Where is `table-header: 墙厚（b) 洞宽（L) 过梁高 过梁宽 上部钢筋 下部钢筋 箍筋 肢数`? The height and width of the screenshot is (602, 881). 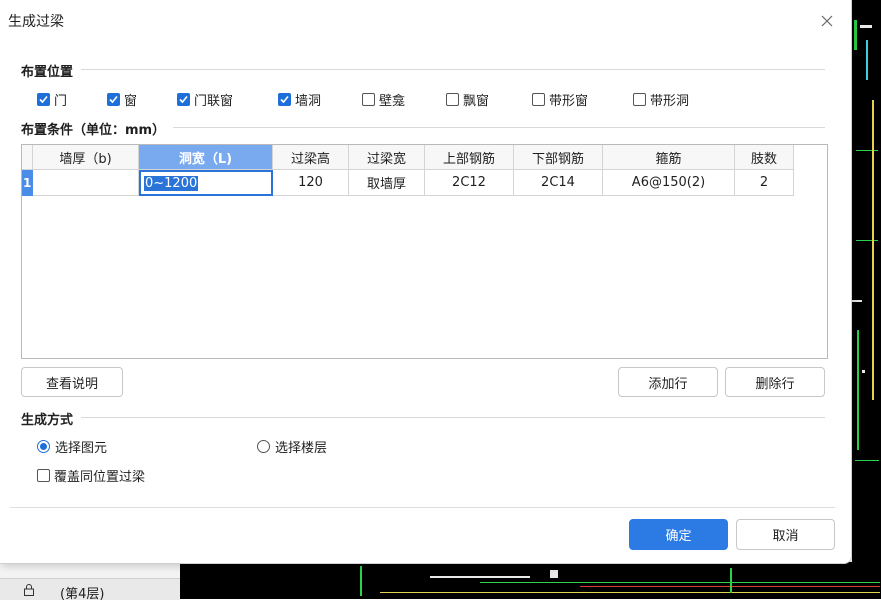 table-header: 墙厚（b) 洞宽（L) 过梁高 过梁宽 上部钢筋 下部钢筋 箍筋 肢数 is located at coordinates (408, 157).